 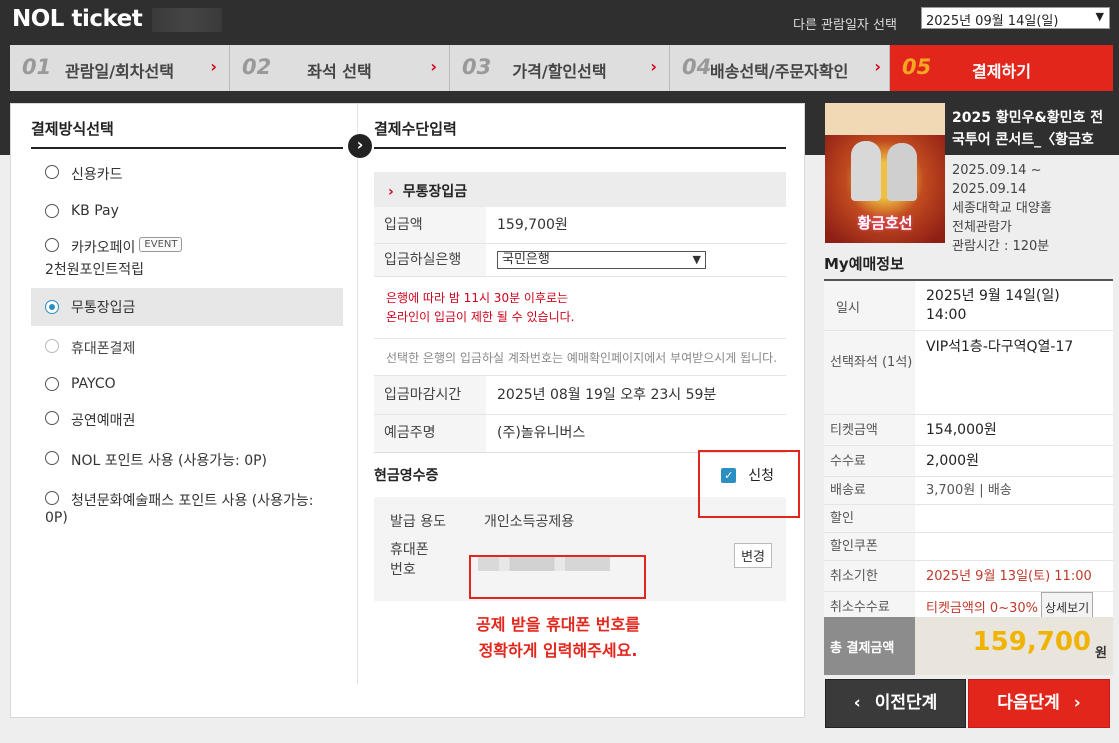 What do you see at coordinates (93, 384) in the screenshot?
I see `pay-option-label: PAYCO` at bounding box center [93, 384].